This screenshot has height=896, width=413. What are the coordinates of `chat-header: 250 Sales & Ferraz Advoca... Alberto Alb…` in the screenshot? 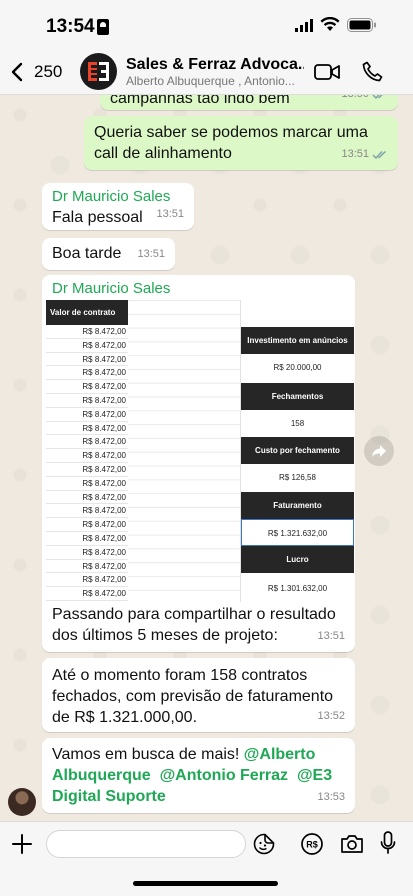 It's located at (206, 72).